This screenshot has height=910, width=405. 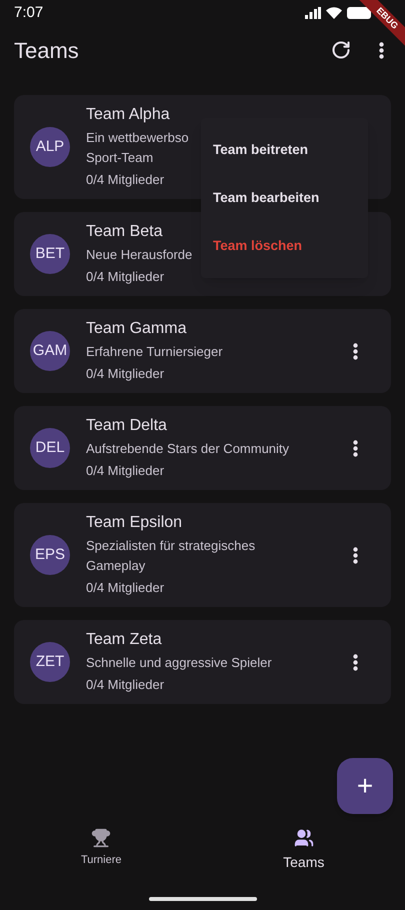 I want to click on app-title: Teams, so click(x=47, y=50).